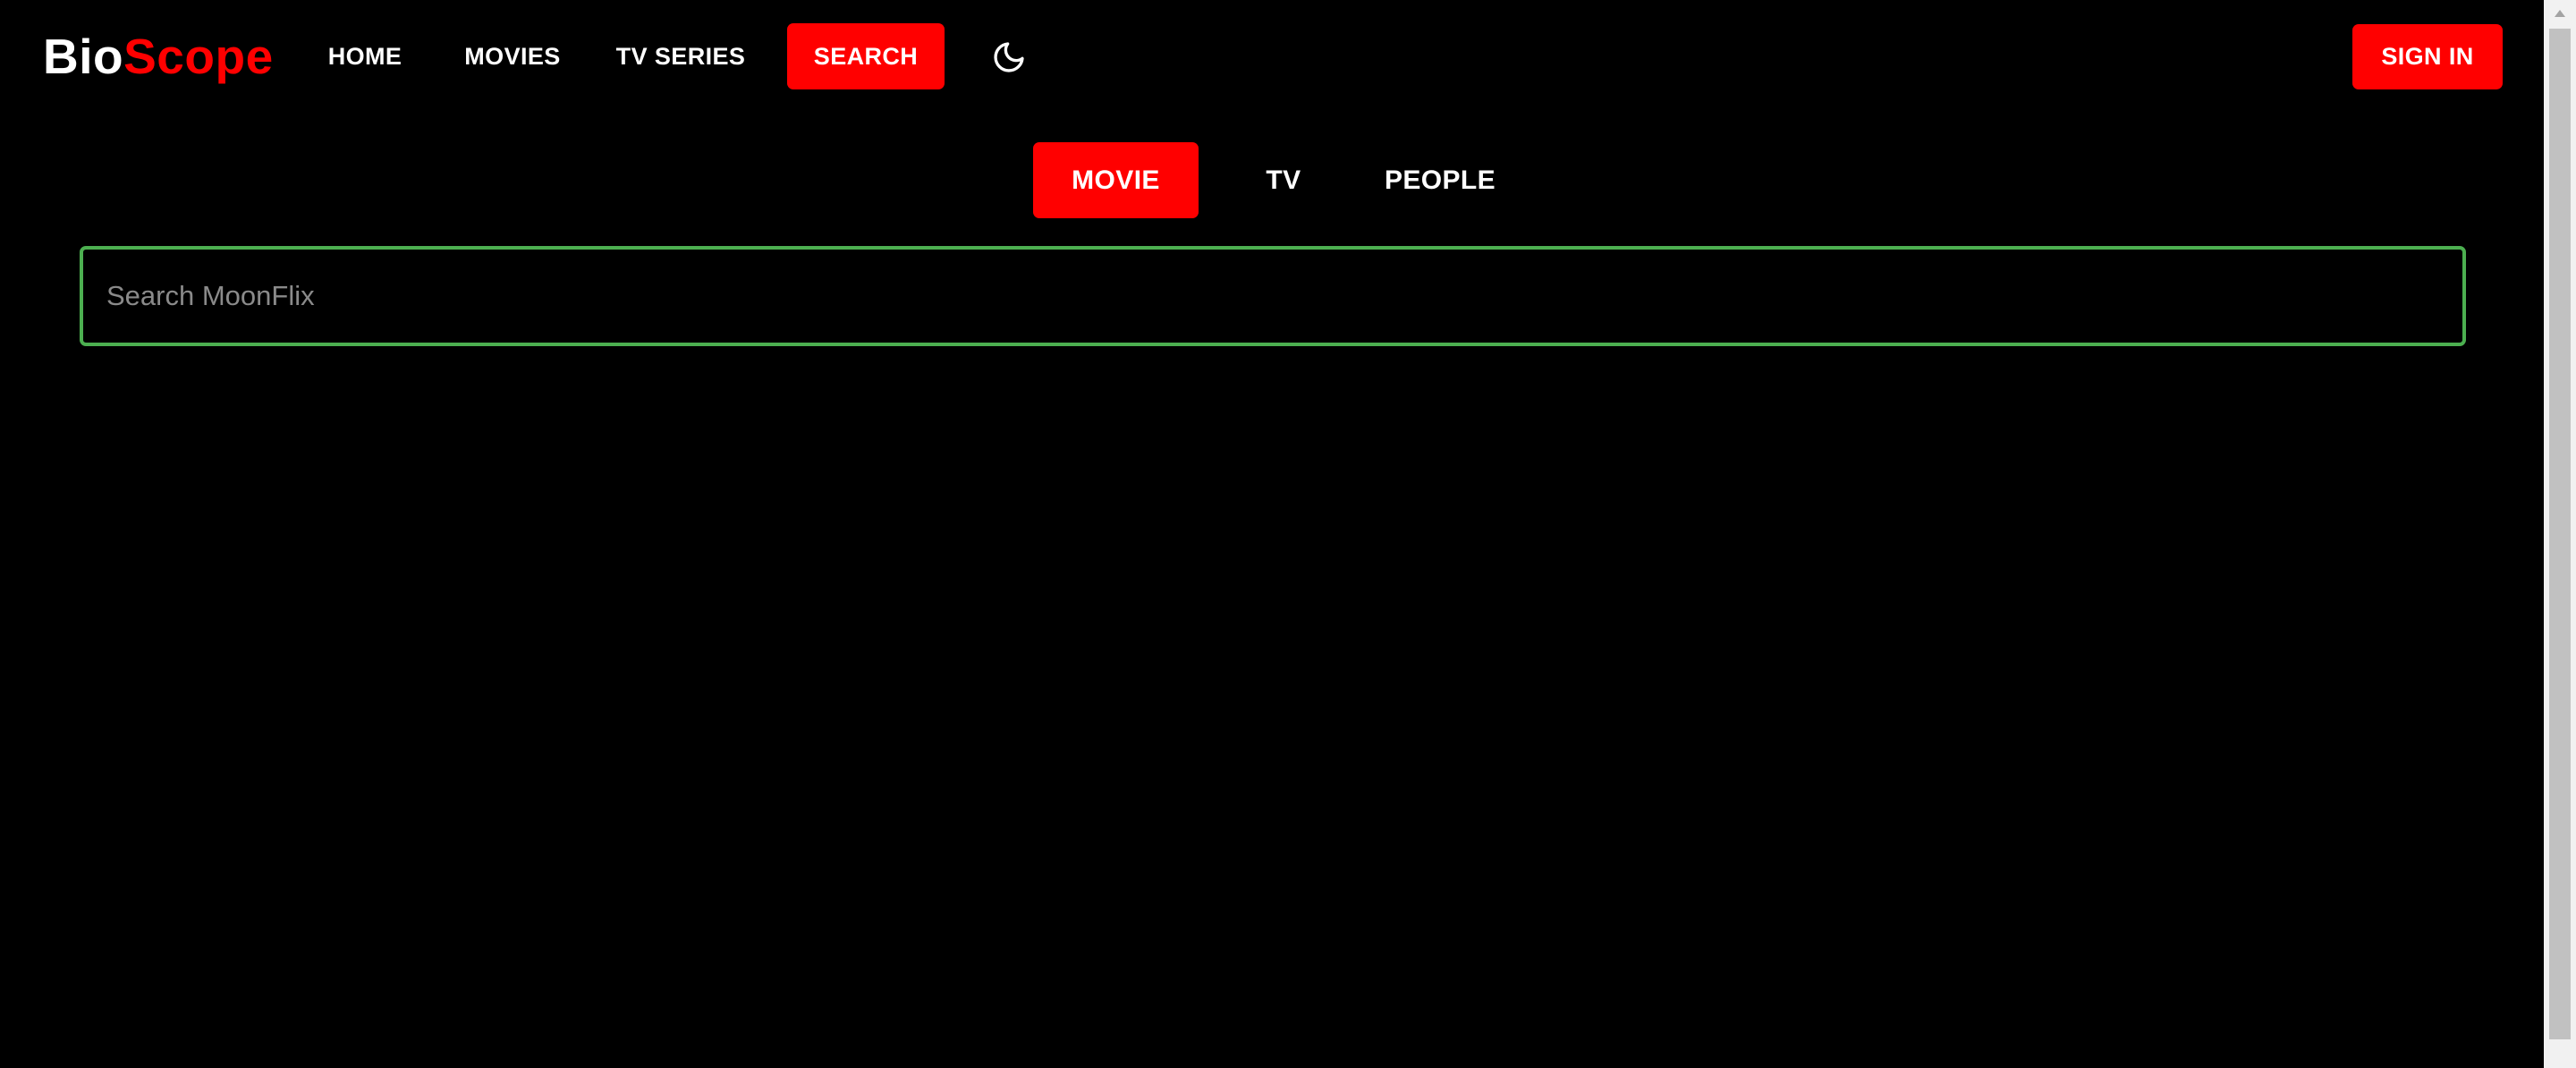 This screenshot has width=2576, height=1068. I want to click on search-field, so click(1273, 296).